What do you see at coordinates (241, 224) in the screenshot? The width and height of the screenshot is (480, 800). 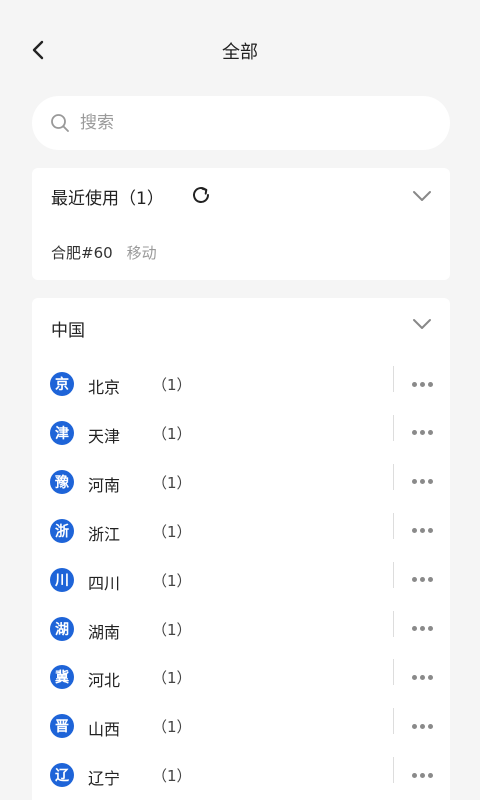 I see `recent-card: 最近使用（1） 合肥#60 移动` at bounding box center [241, 224].